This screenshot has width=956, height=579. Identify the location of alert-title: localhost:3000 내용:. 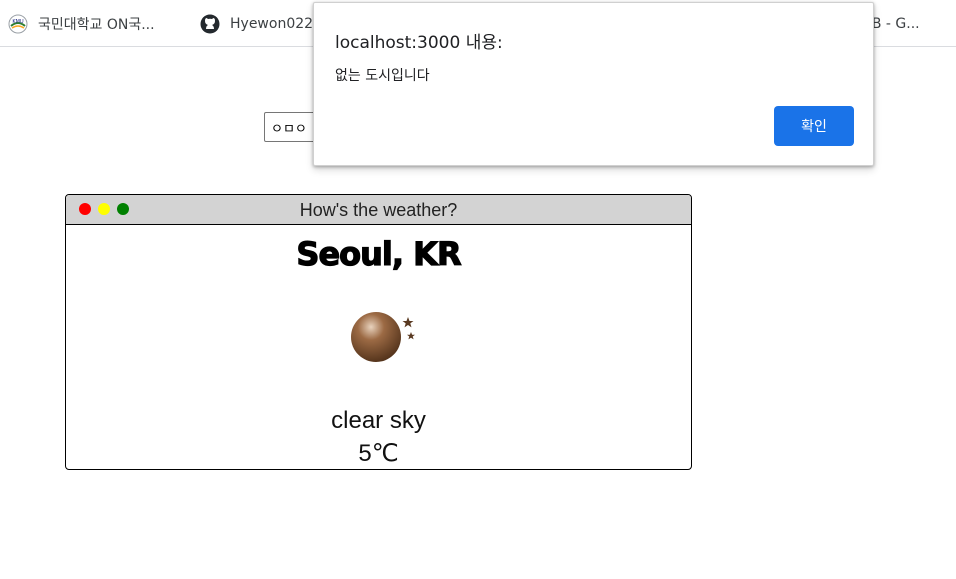
(419, 43).